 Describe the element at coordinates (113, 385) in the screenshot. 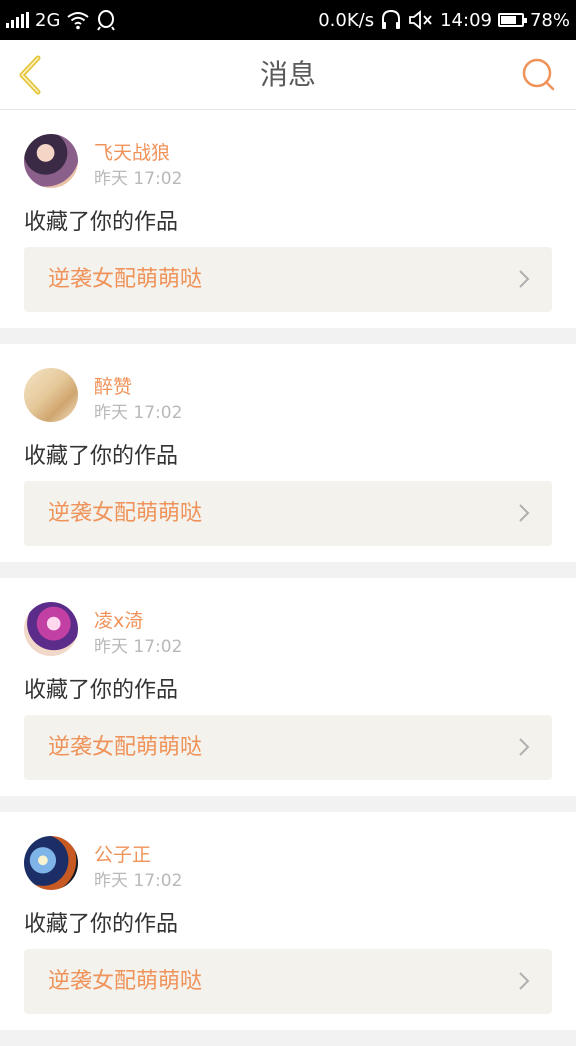

I see `username: 醉赞` at that location.